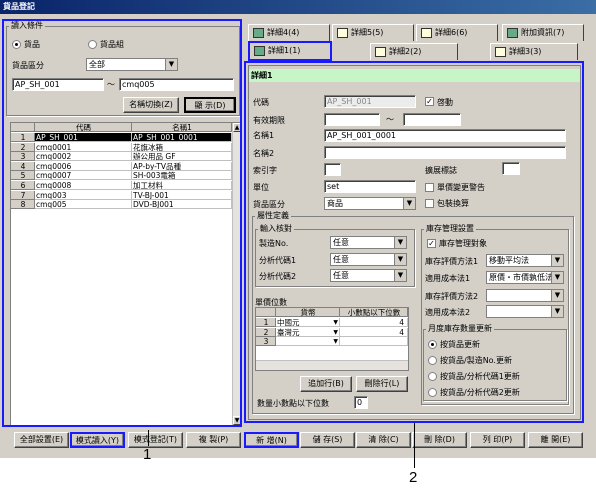 This screenshot has height=495, width=596. Describe the element at coordinates (497, 440) in the screenshot. I see `toolbar-button: 列 印(P)` at that location.